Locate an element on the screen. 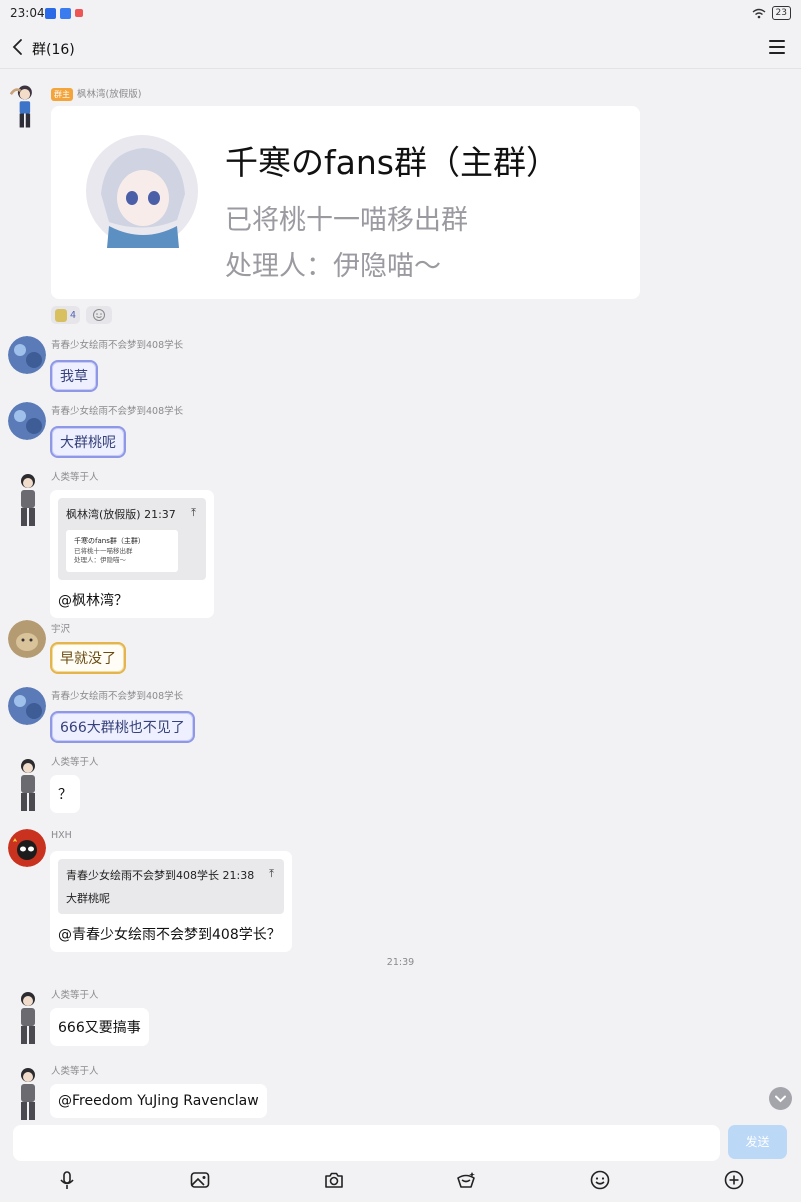 The height and width of the screenshot is (1202, 801). quote-header: 枫林湾(放假版) 21:37 is located at coordinates (121, 514).